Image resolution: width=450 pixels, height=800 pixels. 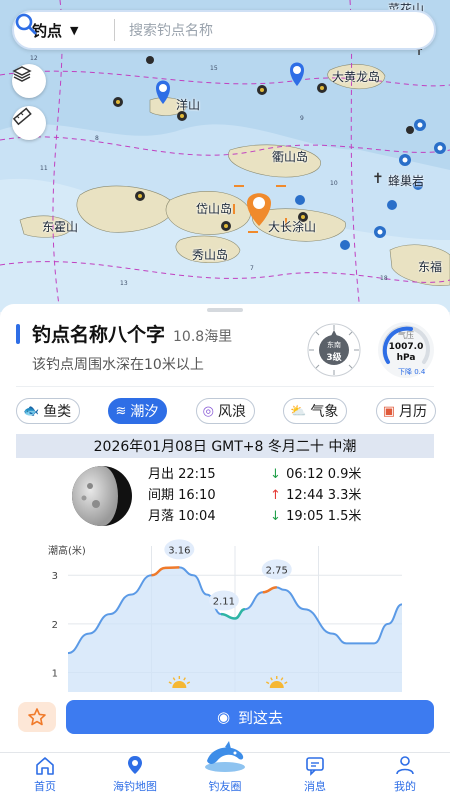 What do you see at coordinates (135, 786) in the screenshot?
I see `nav-label: 海钓地图` at bounding box center [135, 786].